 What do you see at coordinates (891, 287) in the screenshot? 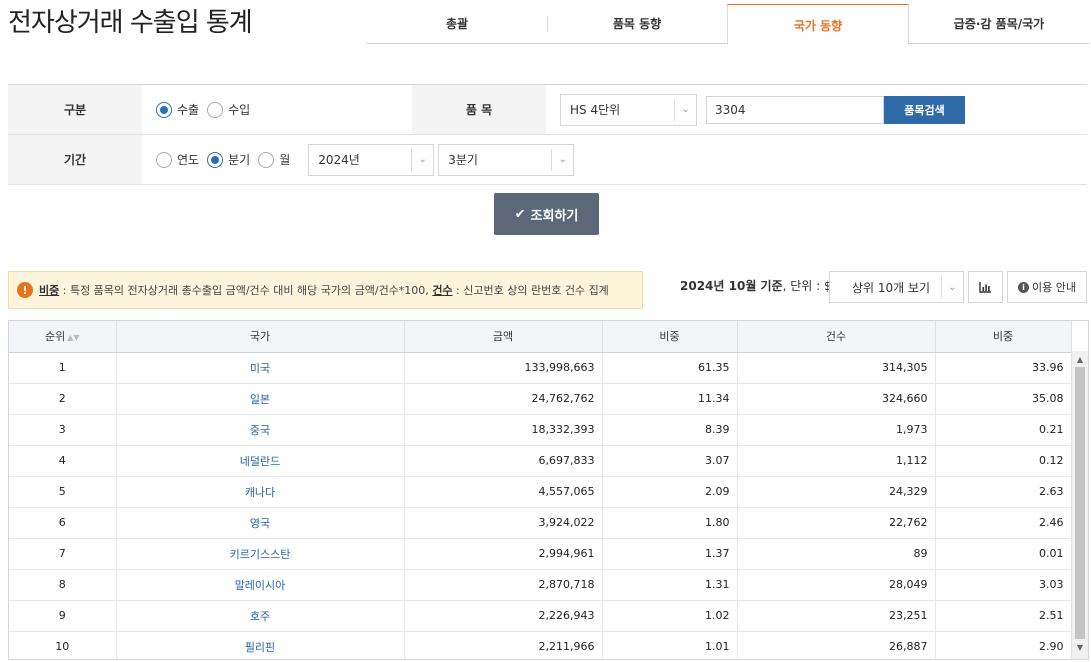
I see `top-n-value: 상위 10개 보기` at bounding box center [891, 287].